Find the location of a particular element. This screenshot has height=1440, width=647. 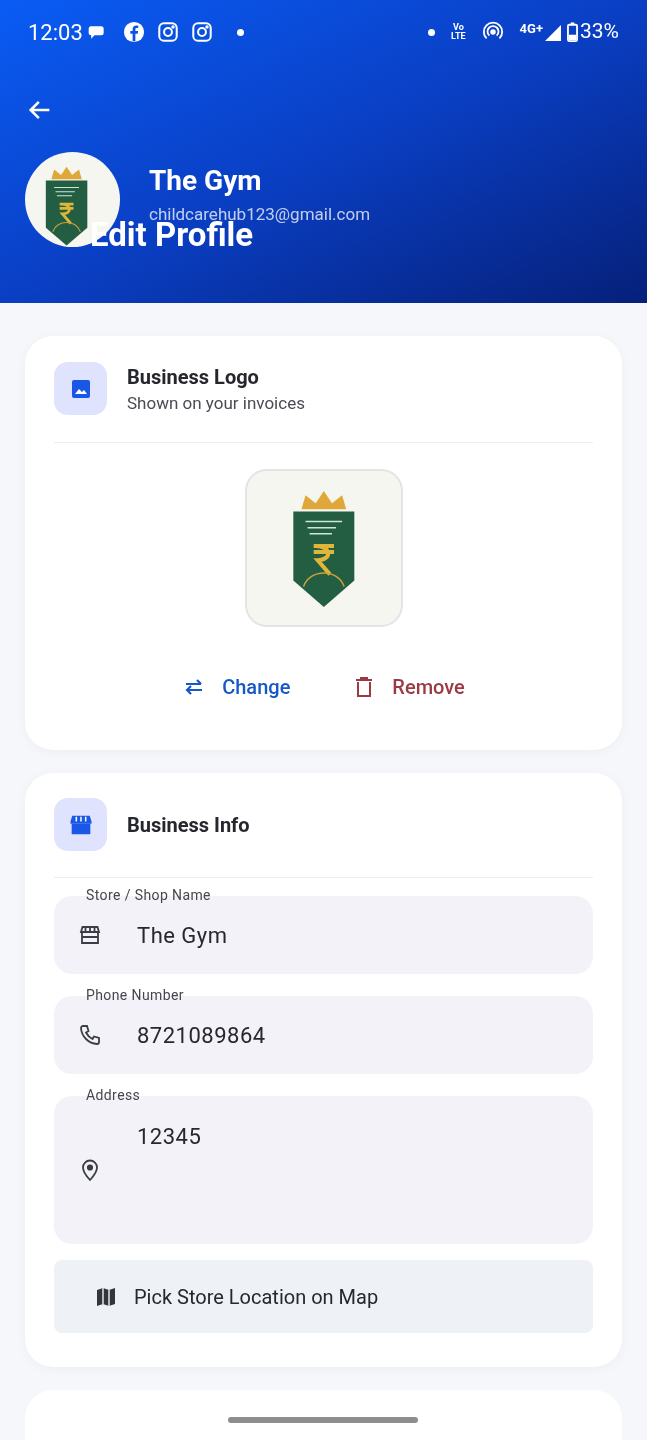

card-title: Business Info is located at coordinates (188, 825).